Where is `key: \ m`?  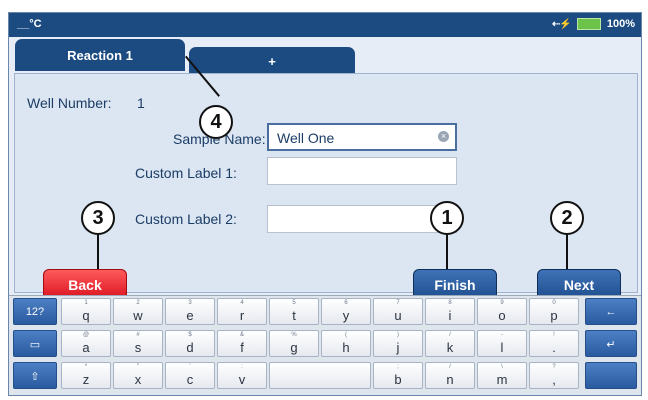 key: \ m is located at coordinates (502, 375).